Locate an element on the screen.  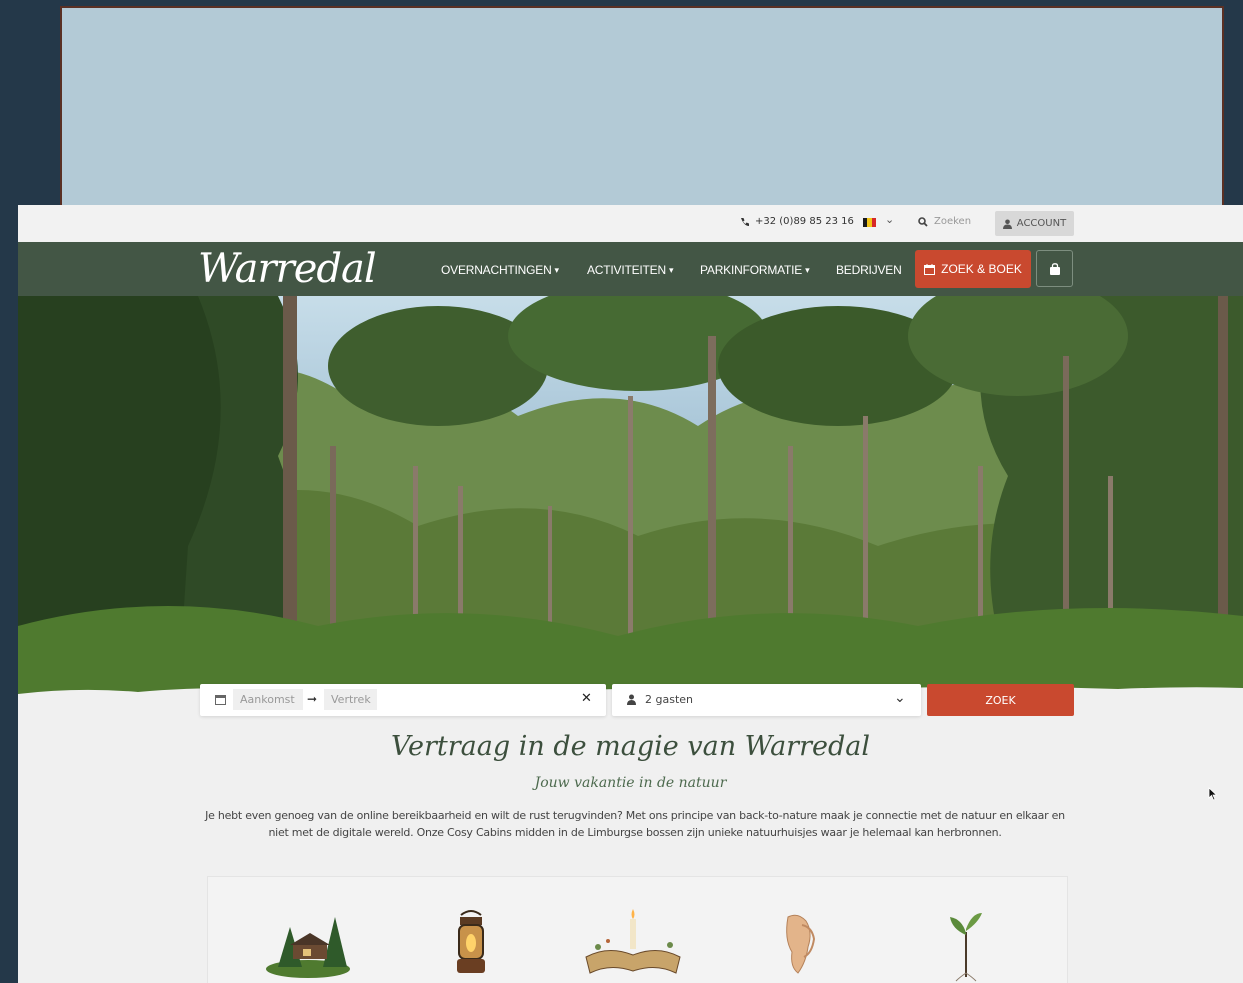
arrival-placeholder: Aankomst is located at coordinates (267, 699).